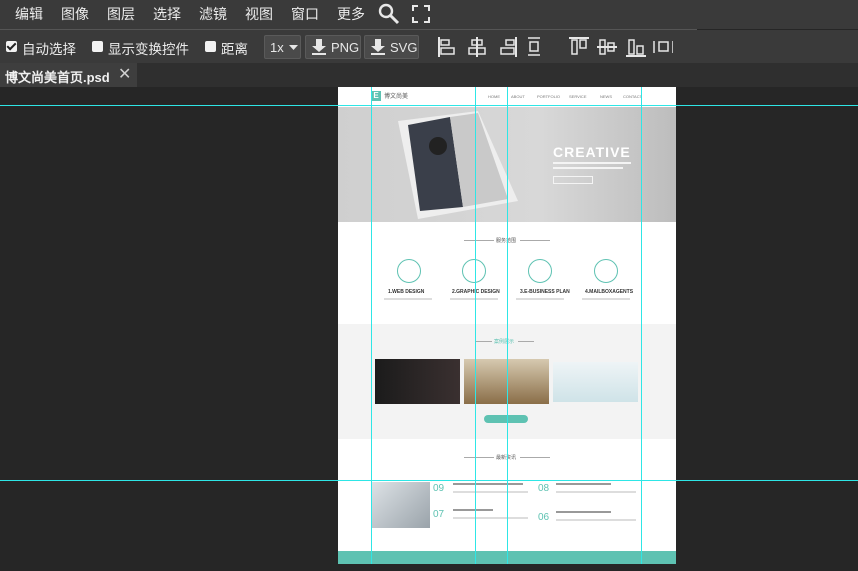 This screenshot has height=571, width=858. What do you see at coordinates (49, 49) in the screenshot?
I see `auto-select-label: 自动选择` at bounding box center [49, 49].